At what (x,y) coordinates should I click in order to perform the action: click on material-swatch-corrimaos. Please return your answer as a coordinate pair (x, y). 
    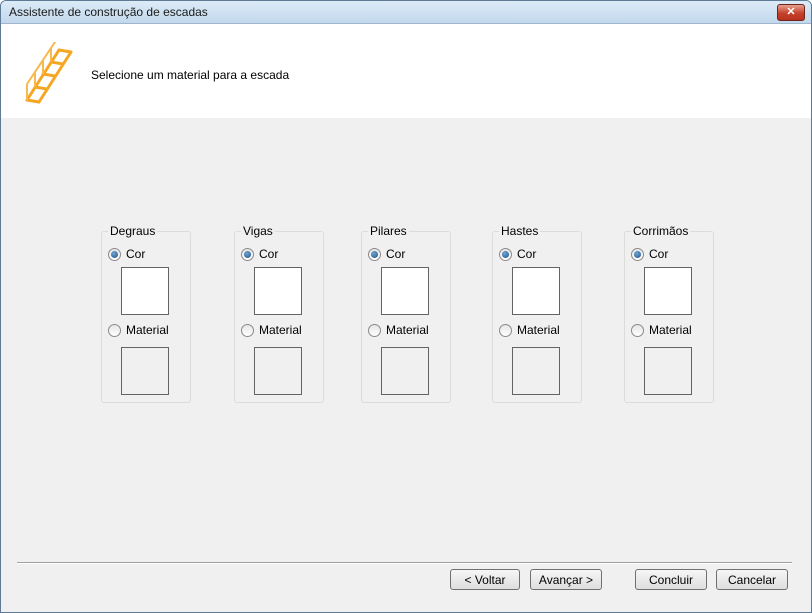
    Looking at the image, I should click on (668, 371).